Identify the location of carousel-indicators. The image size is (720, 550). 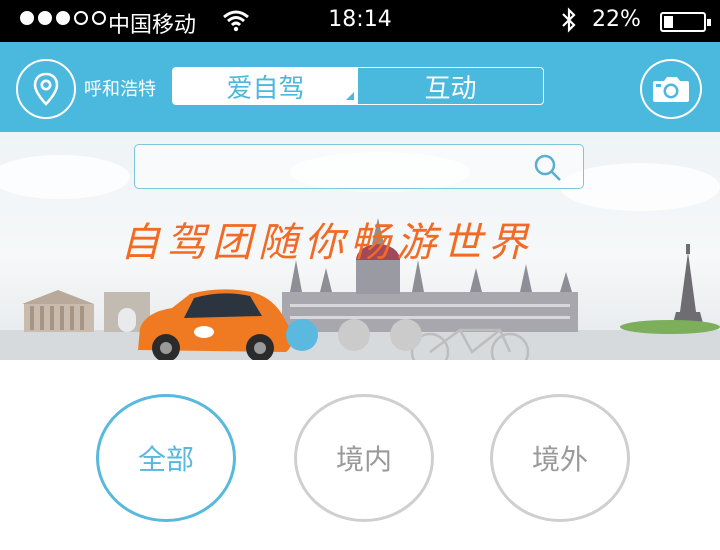
(354, 335).